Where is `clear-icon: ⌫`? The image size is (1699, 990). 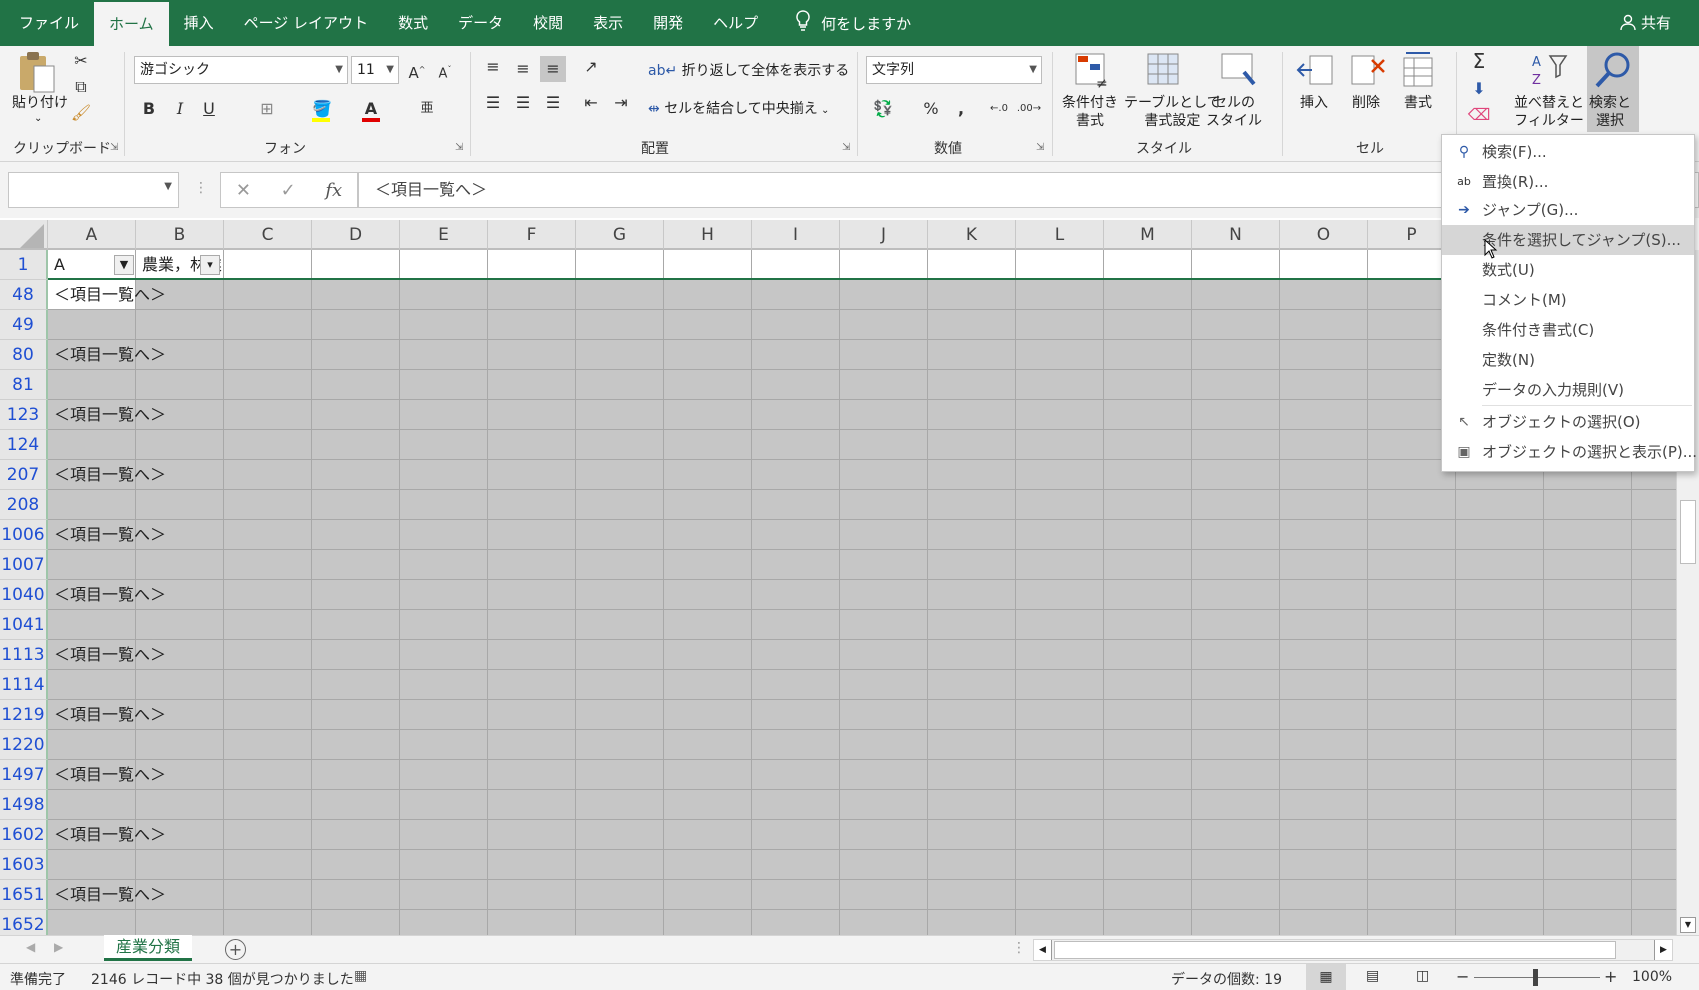
clear-icon: ⌫ is located at coordinates (1479, 115).